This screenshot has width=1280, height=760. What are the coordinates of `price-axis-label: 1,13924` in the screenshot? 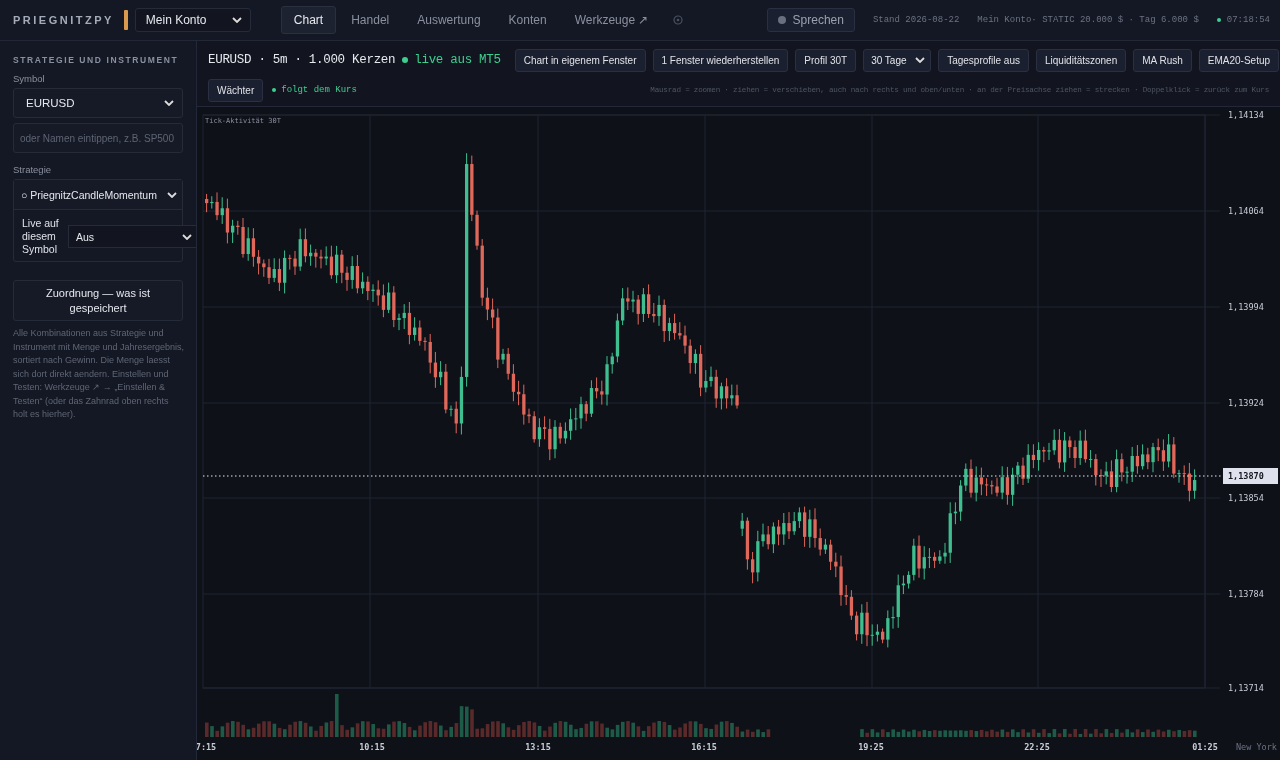 It's located at (1246, 403).